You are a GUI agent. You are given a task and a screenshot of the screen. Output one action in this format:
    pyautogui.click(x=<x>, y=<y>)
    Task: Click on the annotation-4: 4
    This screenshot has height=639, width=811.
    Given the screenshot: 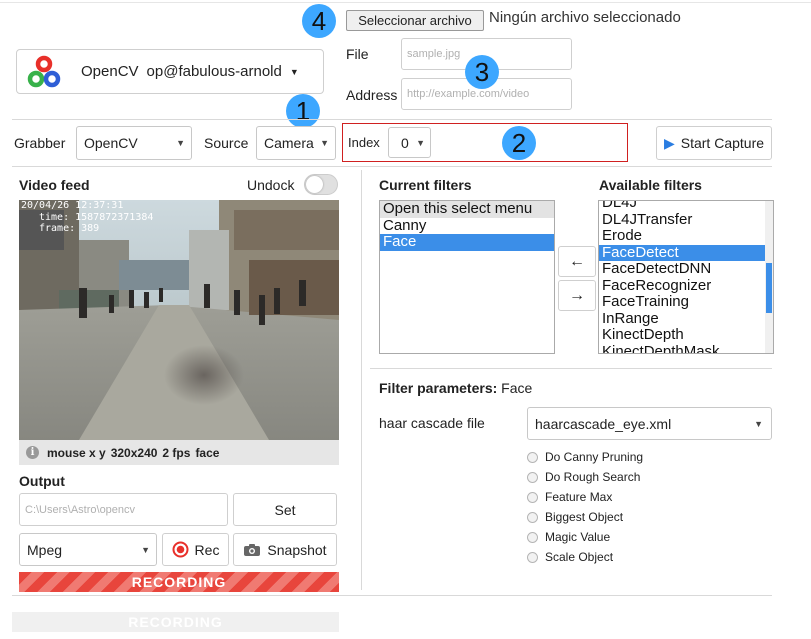 What is the action you would take?
    pyautogui.click(x=319, y=21)
    